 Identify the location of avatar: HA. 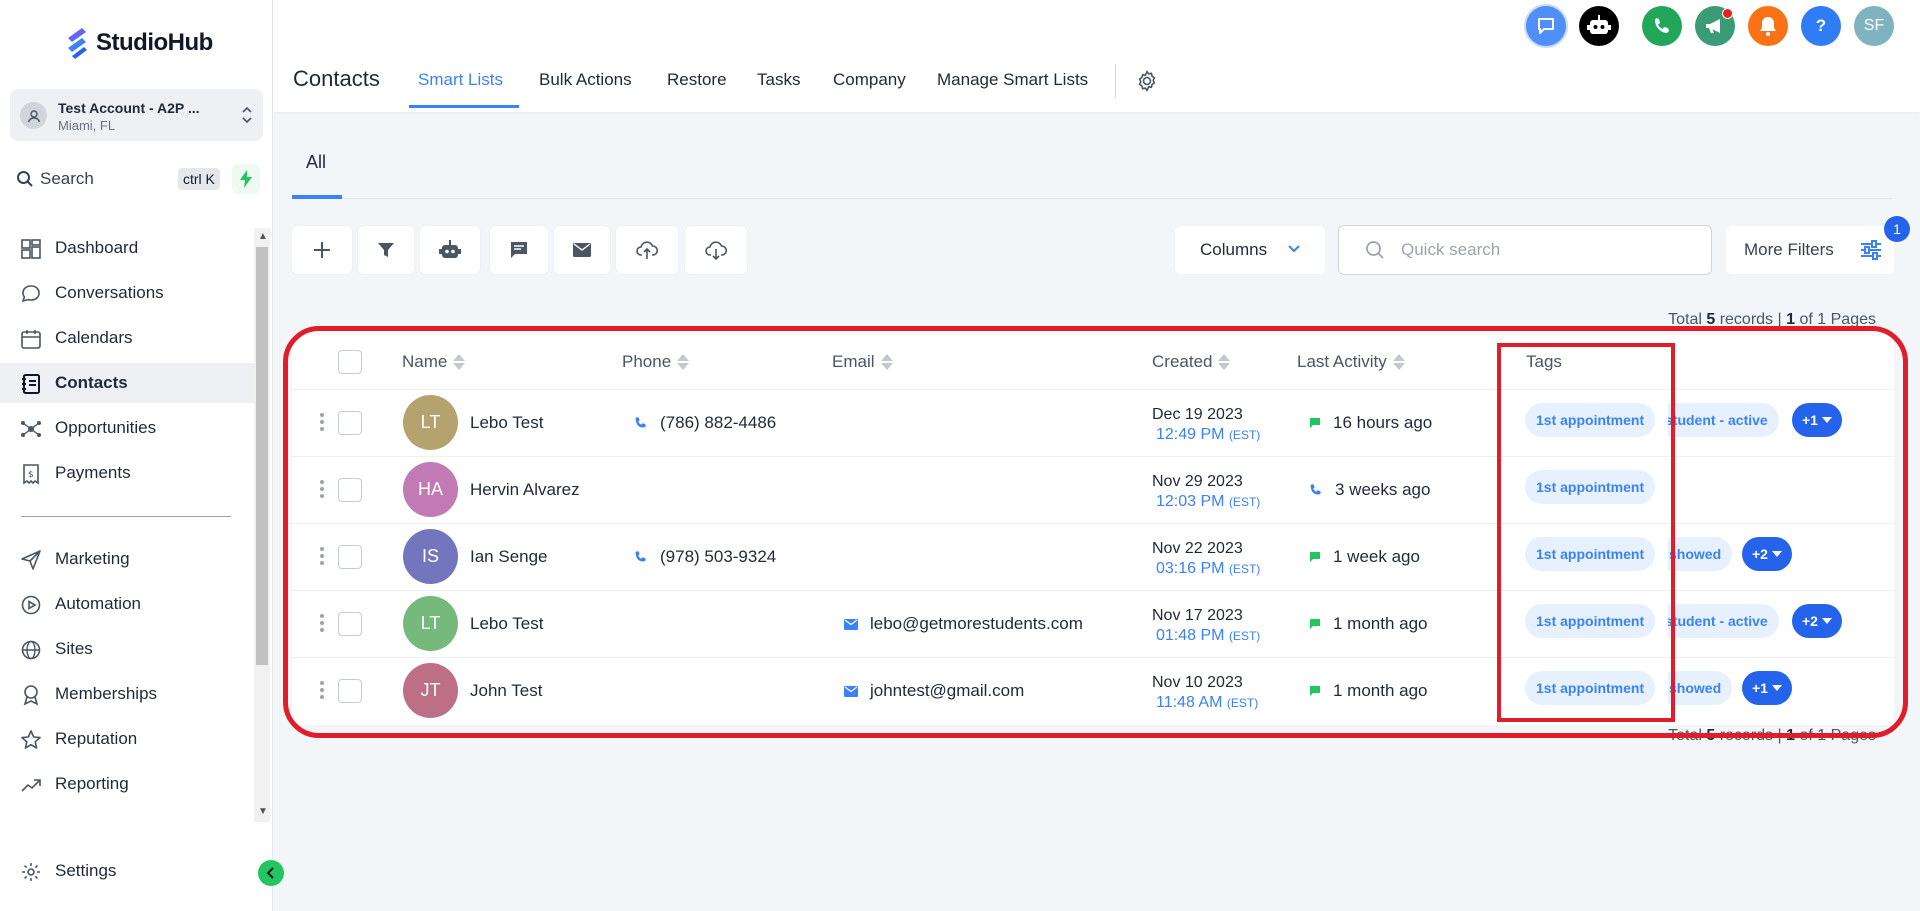
(430, 489).